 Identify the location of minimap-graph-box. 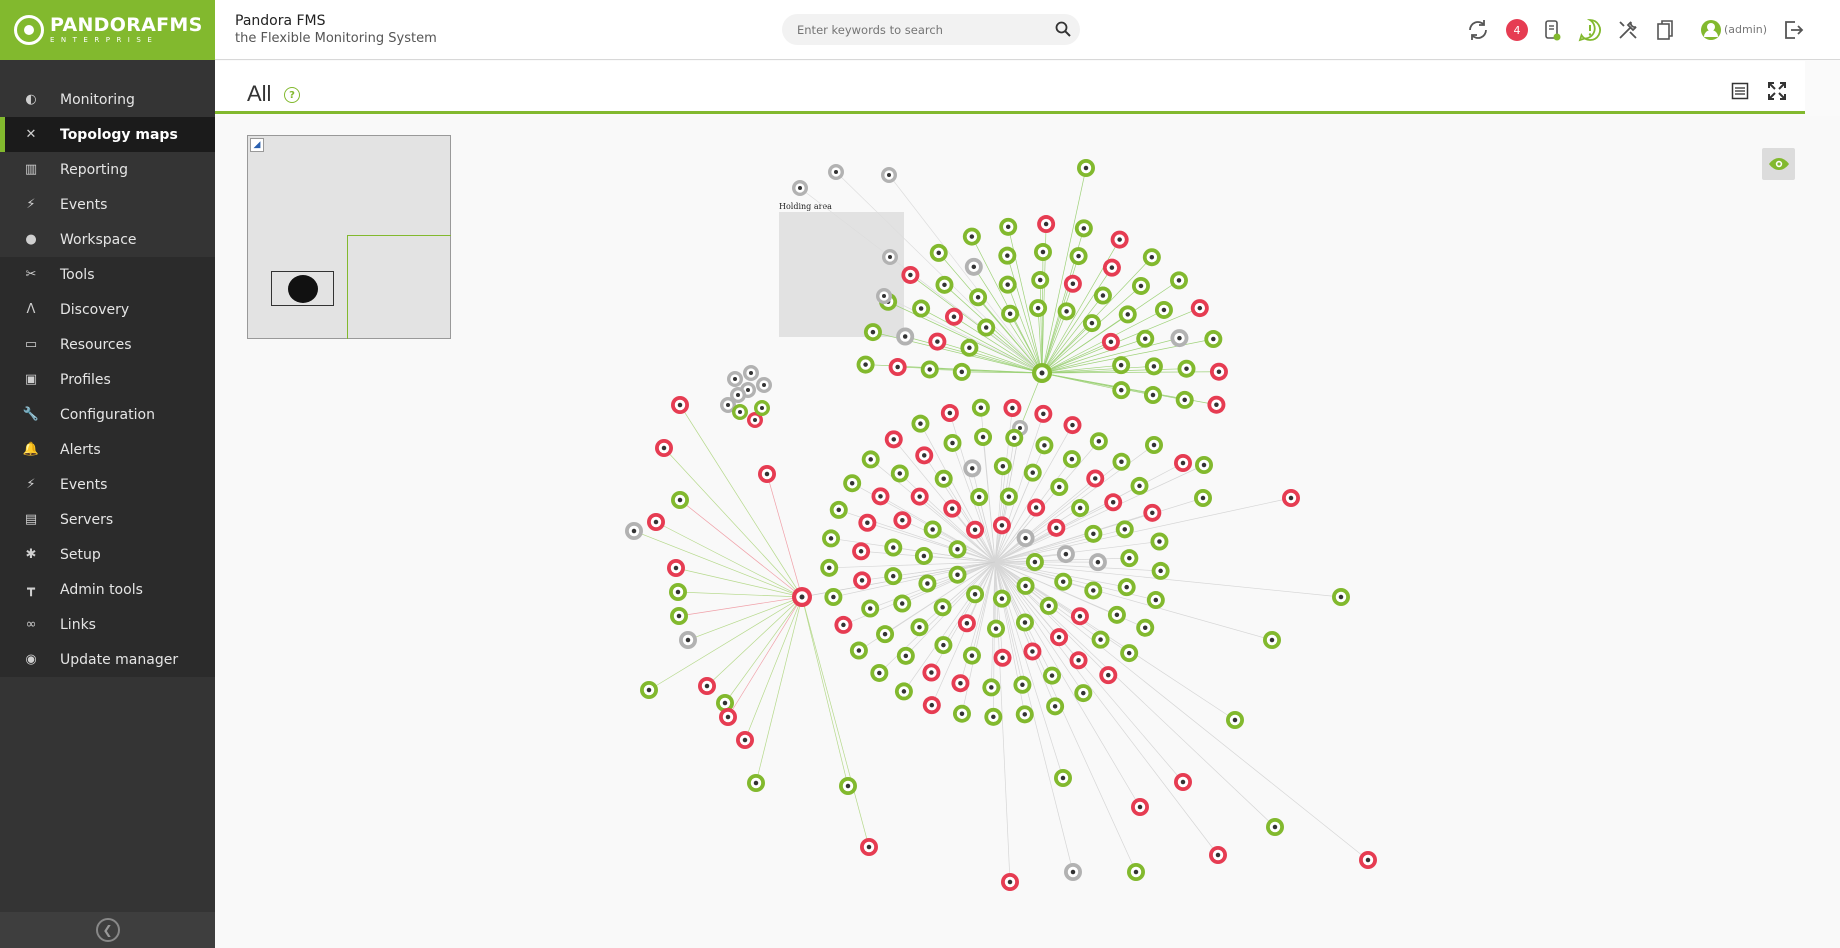
(302, 288).